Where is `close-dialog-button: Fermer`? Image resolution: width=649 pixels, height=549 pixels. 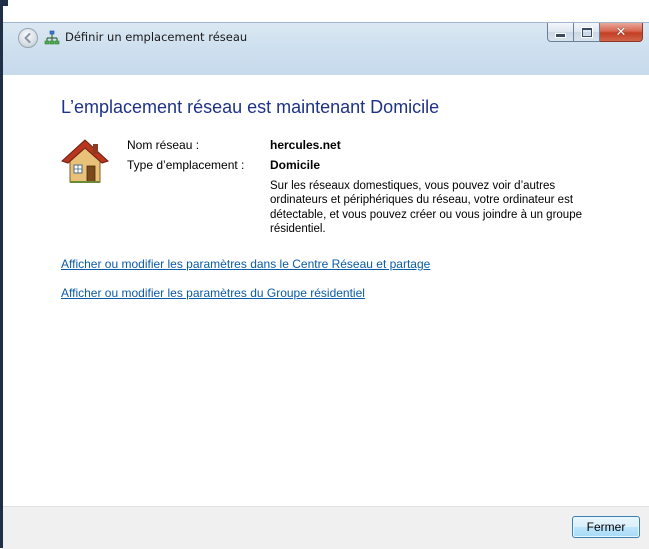 close-dialog-button: Fermer is located at coordinates (606, 527).